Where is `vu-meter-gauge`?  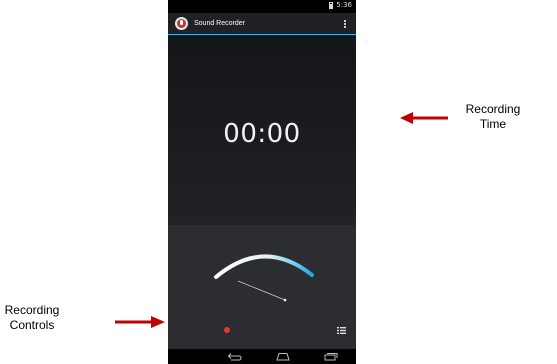
vu-meter-gauge is located at coordinates (264, 278).